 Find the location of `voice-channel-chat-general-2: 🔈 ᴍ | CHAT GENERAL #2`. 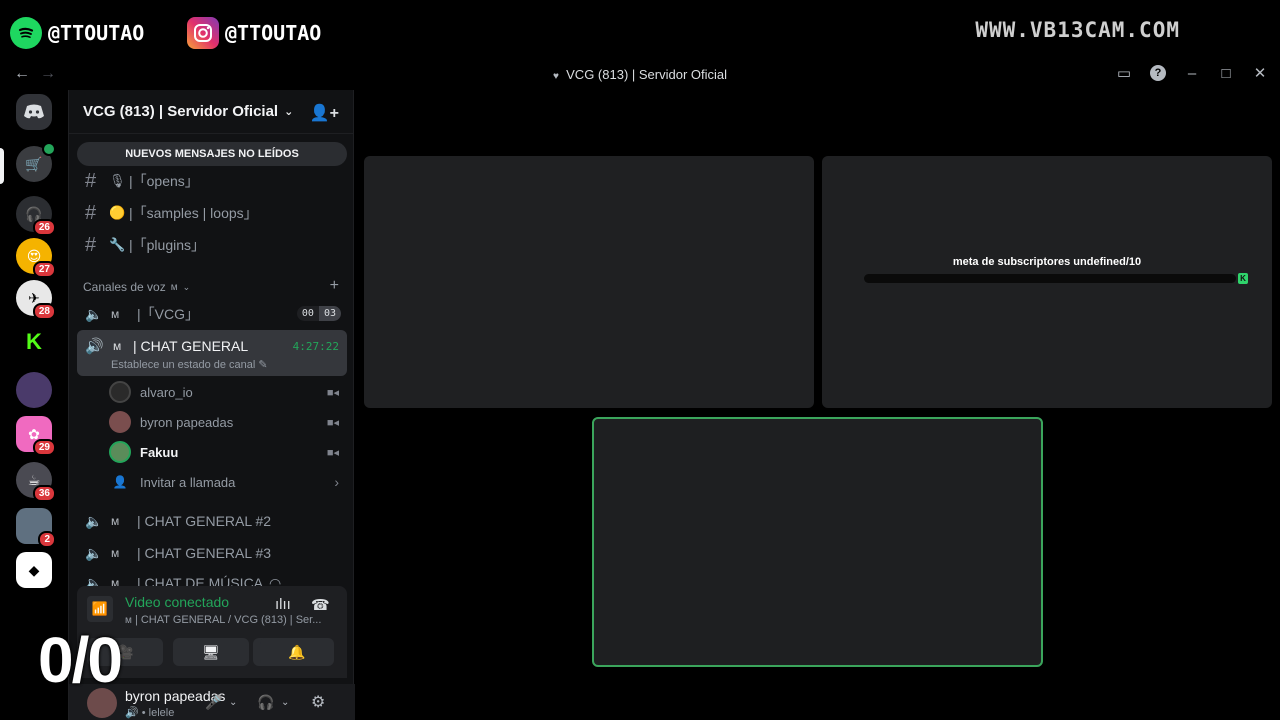

voice-channel-chat-general-2: 🔈 ᴍ | CHAT GENERAL #2 is located at coordinates (212, 521).